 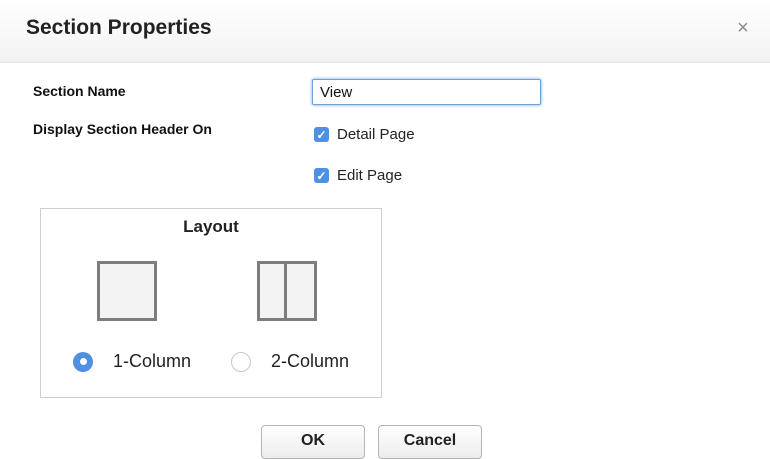 I want to click on cancel-button: Cancel, so click(x=430, y=442).